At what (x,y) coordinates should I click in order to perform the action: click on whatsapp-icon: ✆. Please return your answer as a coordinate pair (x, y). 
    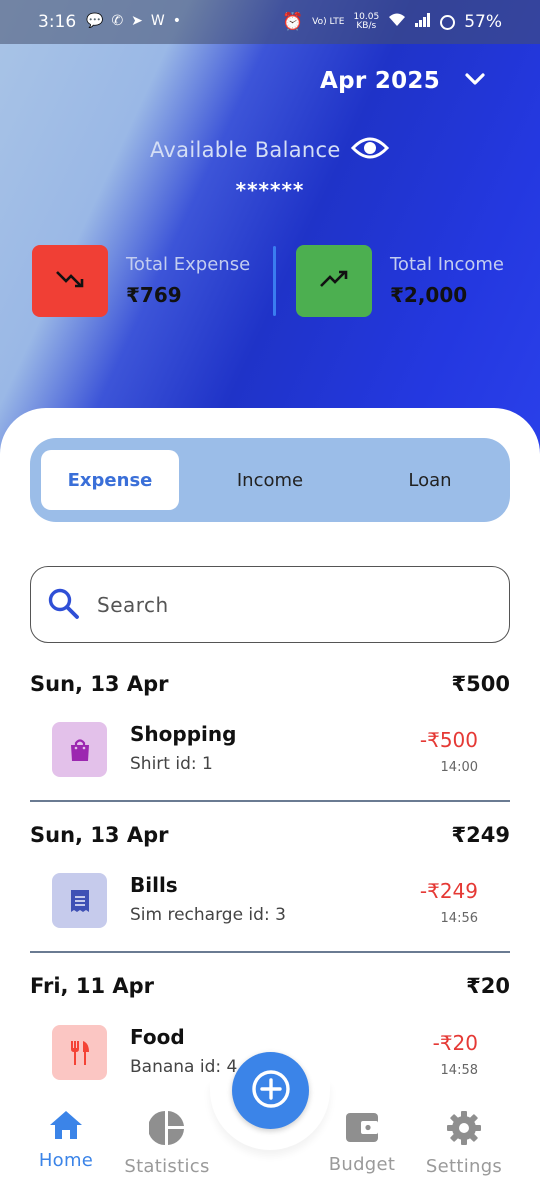
    Looking at the image, I should click on (117, 21).